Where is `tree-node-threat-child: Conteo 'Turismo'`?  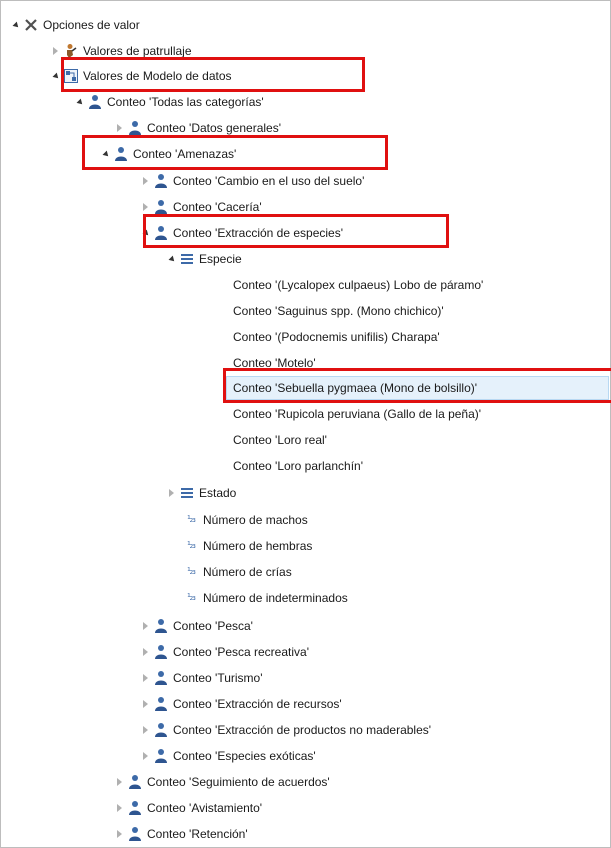 tree-node-threat-child: Conteo 'Turismo' is located at coordinates (200, 678).